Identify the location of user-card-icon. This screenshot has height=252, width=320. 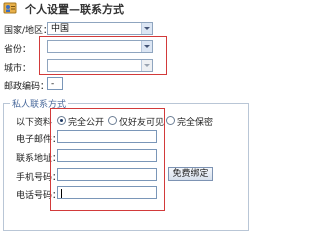
(10, 8).